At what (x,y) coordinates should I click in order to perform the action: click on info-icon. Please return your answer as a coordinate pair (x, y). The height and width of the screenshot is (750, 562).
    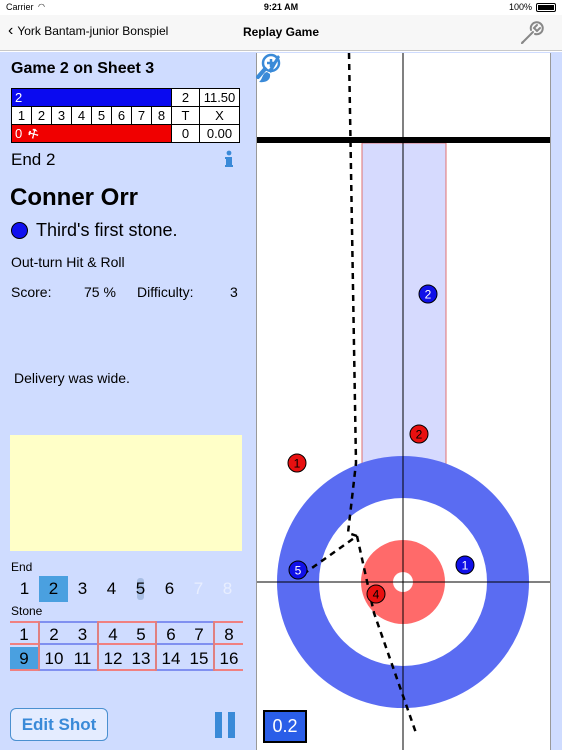
    Looking at the image, I should click on (229, 159).